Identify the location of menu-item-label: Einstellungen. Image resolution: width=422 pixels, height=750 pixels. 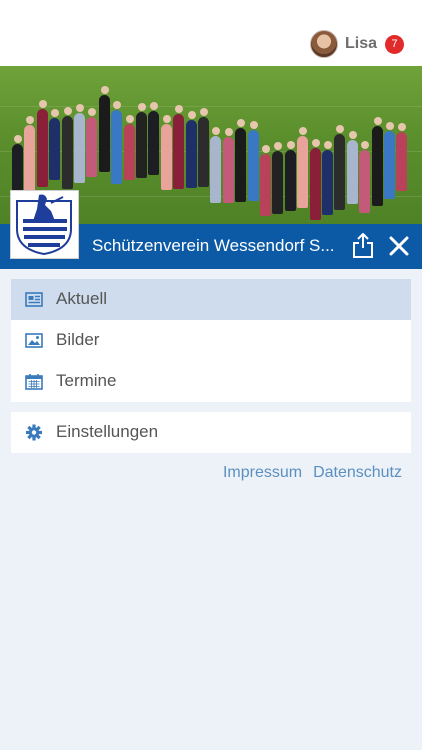
(107, 431).